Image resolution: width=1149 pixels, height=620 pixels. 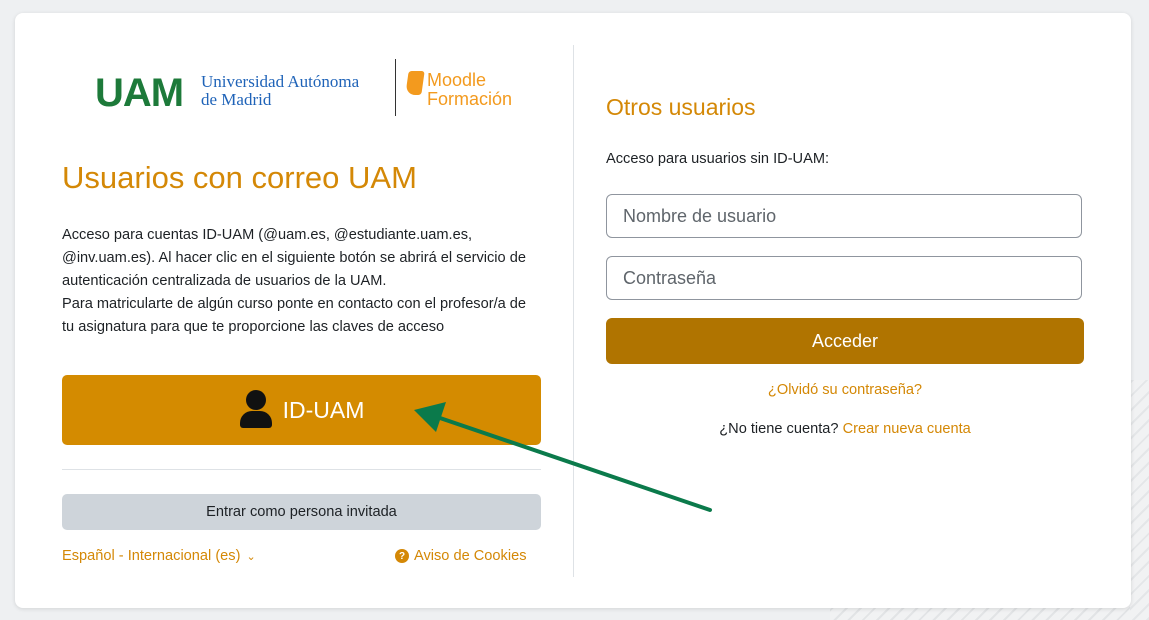 I want to click on id-uam-login-button: ID-UAM, so click(x=301, y=410).